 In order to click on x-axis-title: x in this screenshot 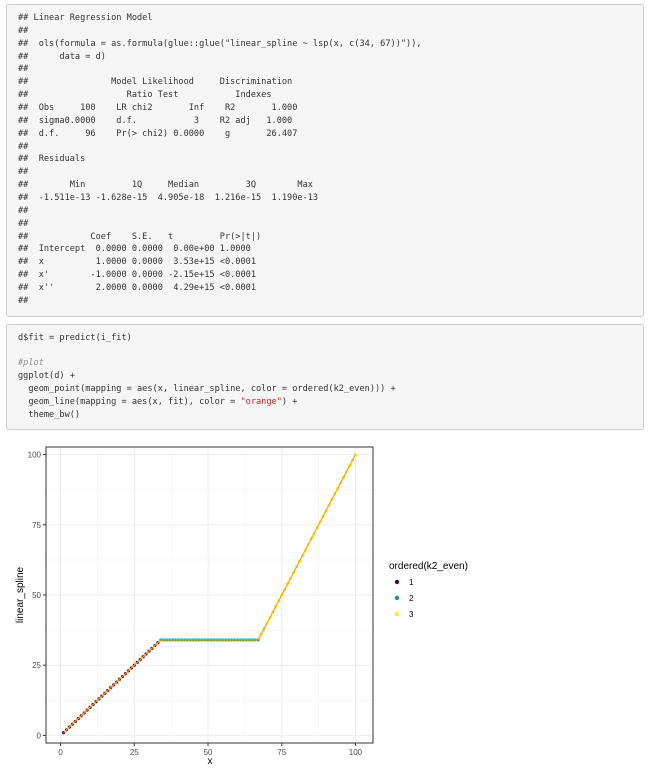, I will do `click(210, 761)`.